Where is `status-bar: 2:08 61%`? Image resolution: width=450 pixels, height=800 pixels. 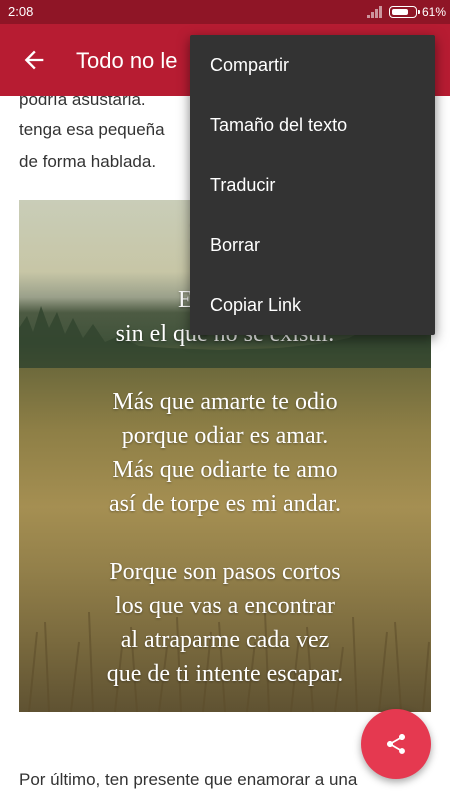
status-bar: 2:08 61% is located at coordinates (225, 12).